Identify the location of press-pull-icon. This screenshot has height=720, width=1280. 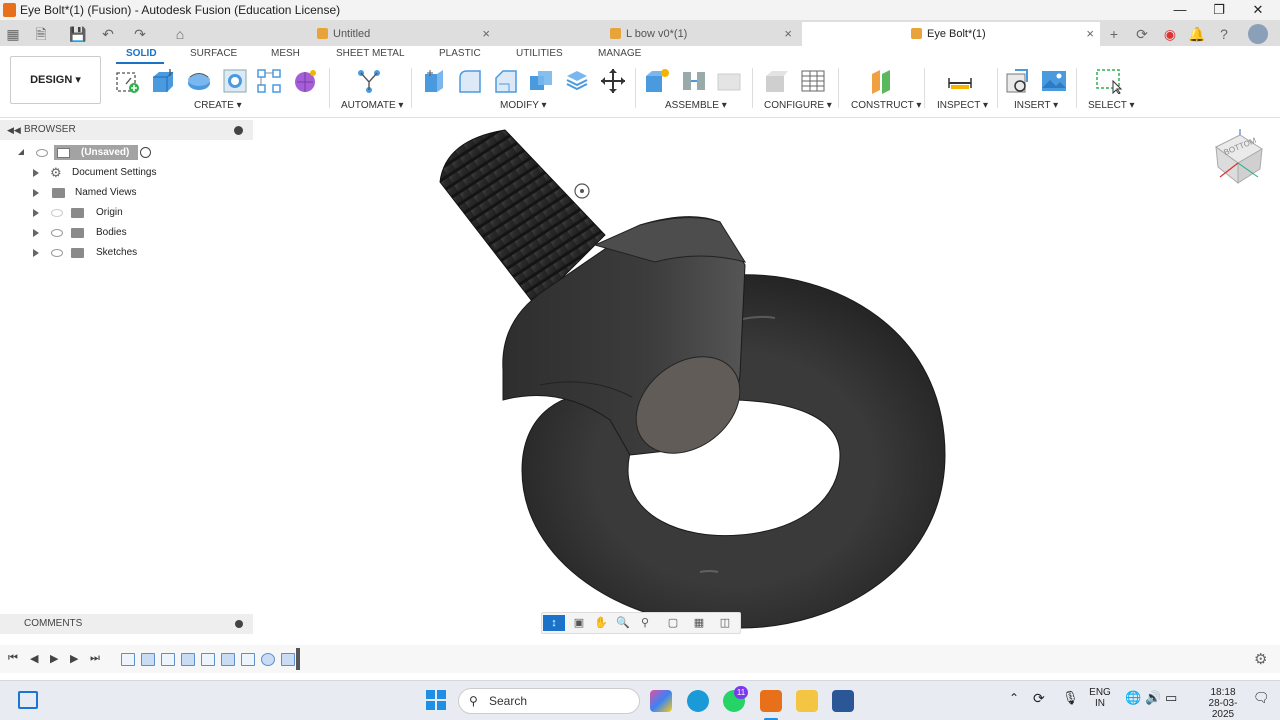
(434, 81).